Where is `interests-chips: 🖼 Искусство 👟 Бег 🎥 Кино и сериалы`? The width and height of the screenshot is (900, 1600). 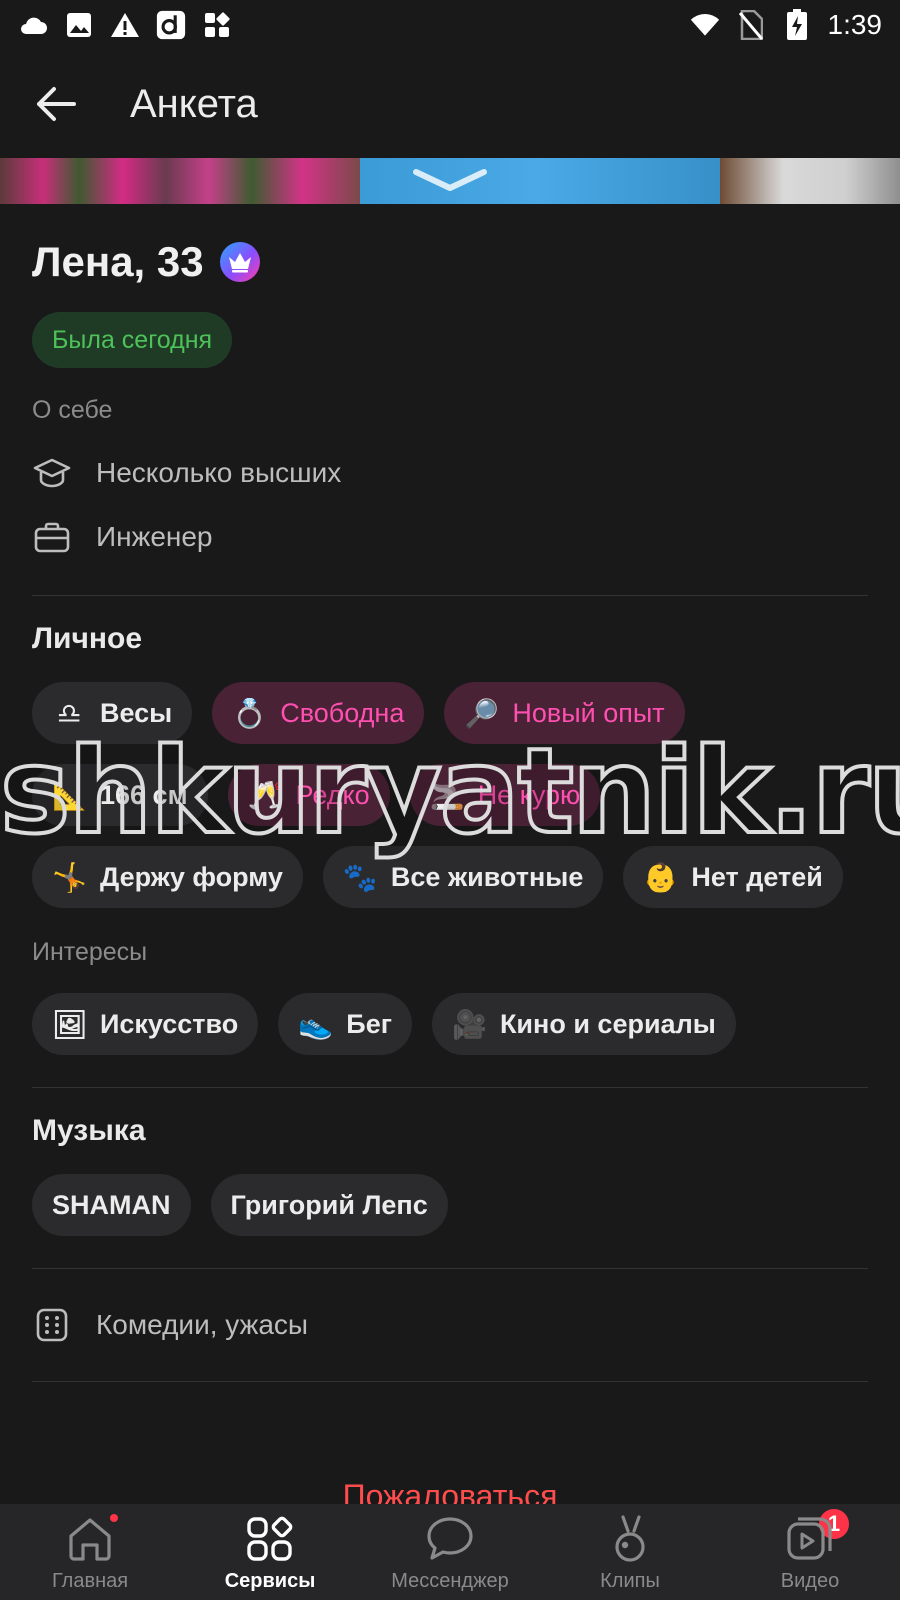
interests-chips: 🖼 Искусство 👟 Бег 🎥 Кино и сериалы is located at coordinates (450, 1024).